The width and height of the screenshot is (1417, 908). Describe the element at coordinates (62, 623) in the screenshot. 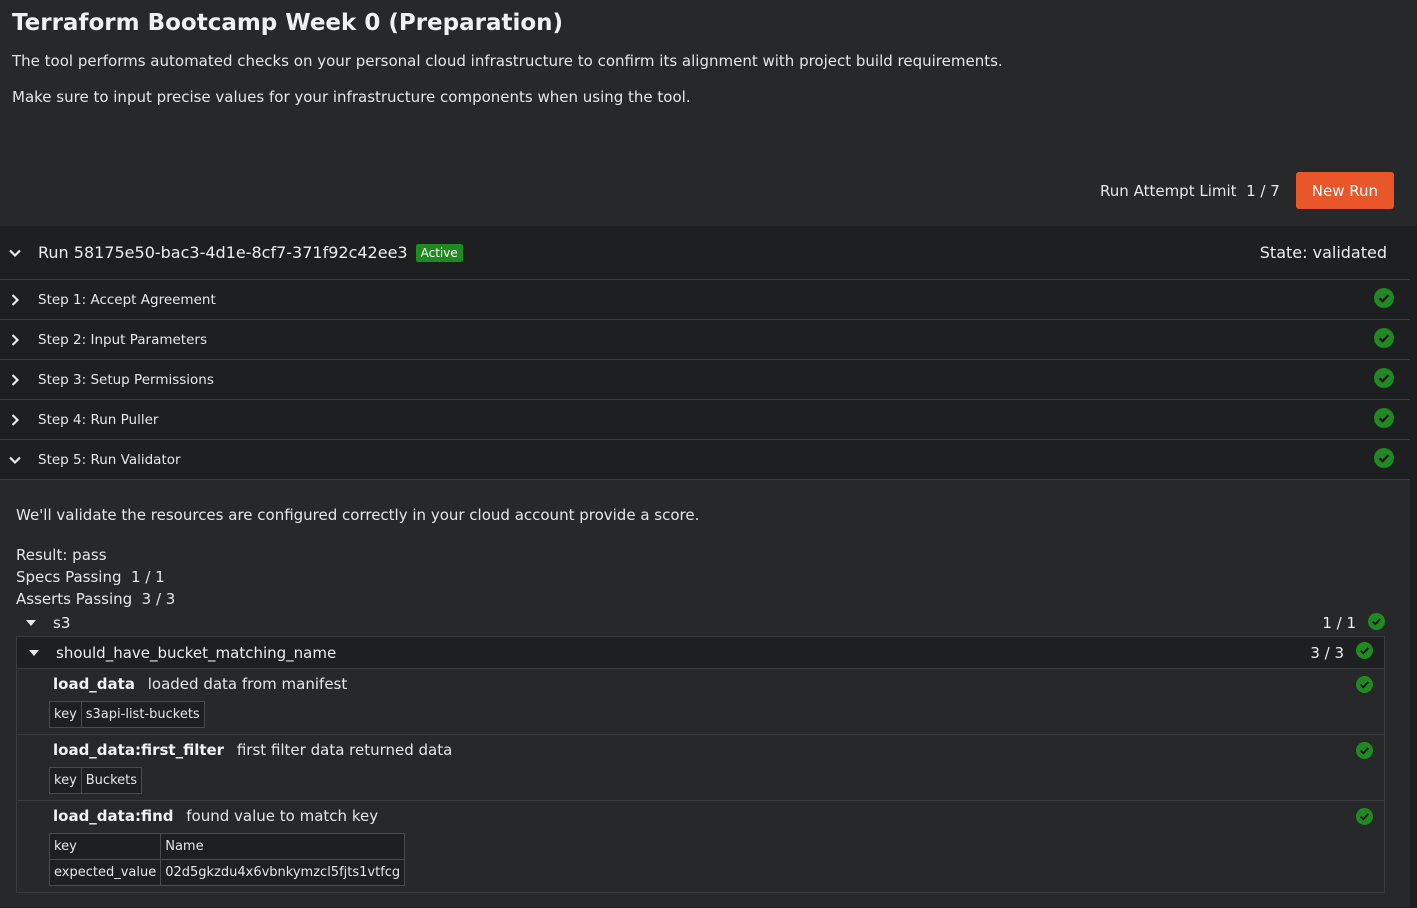

I see `spec-group-name: s3` at that location.